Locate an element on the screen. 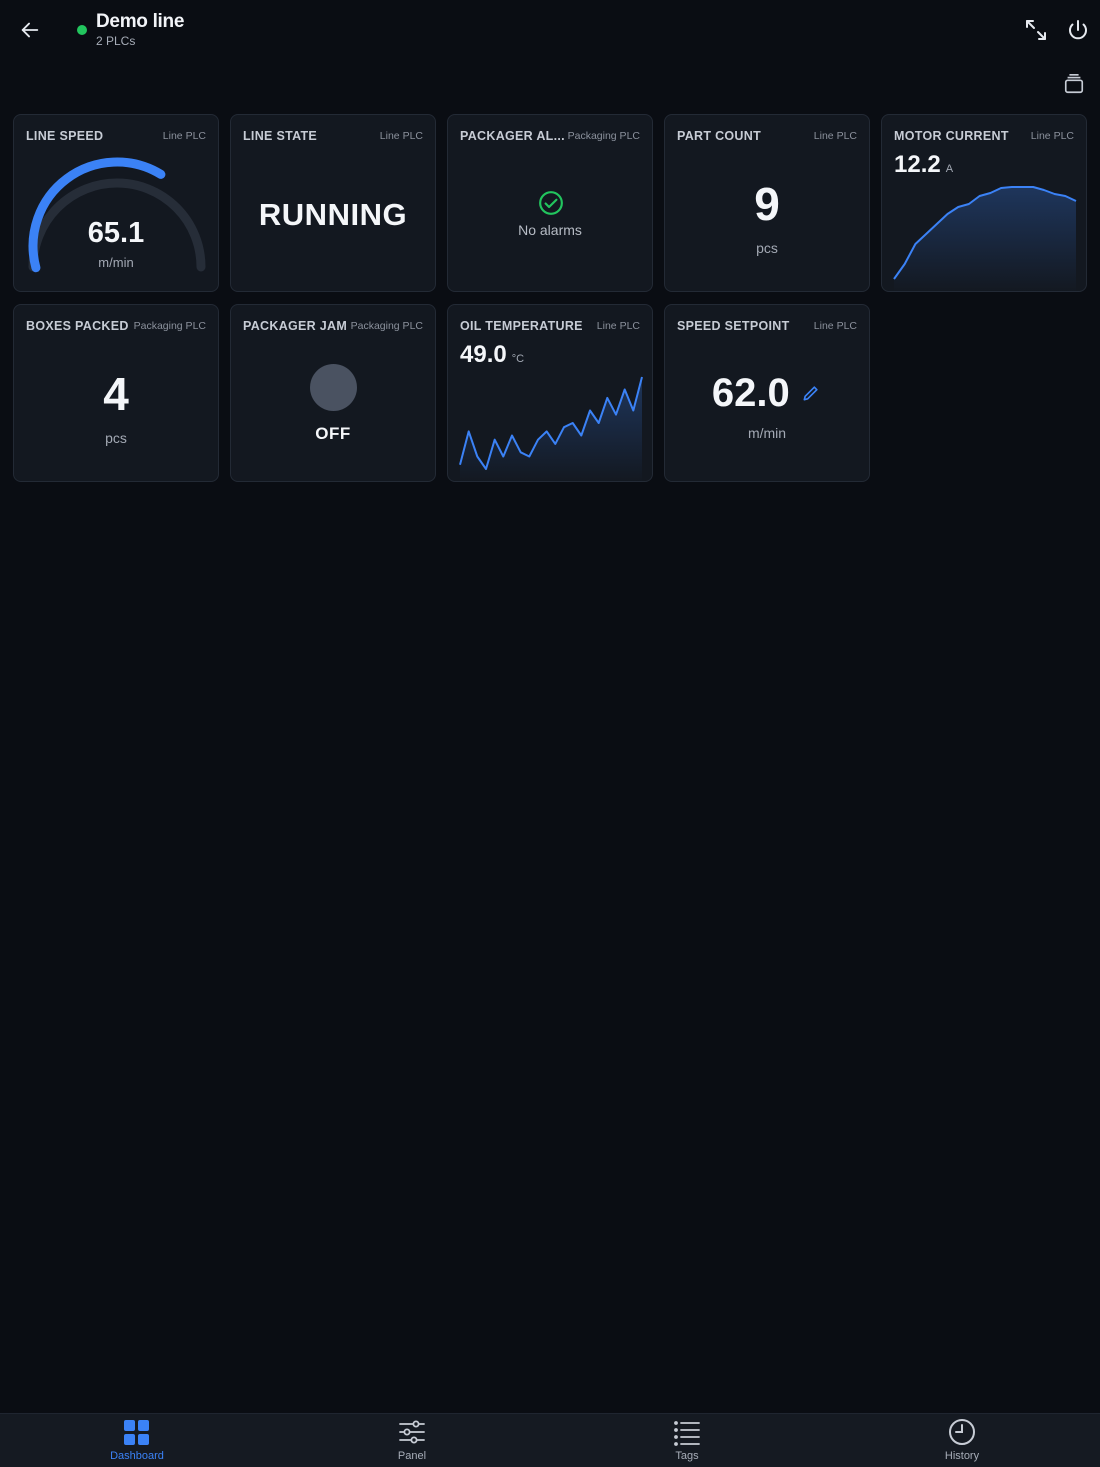 This screenshot has width=1100, height=1467. setpoint-row: 62.0 is located at coordinates (767, 393).